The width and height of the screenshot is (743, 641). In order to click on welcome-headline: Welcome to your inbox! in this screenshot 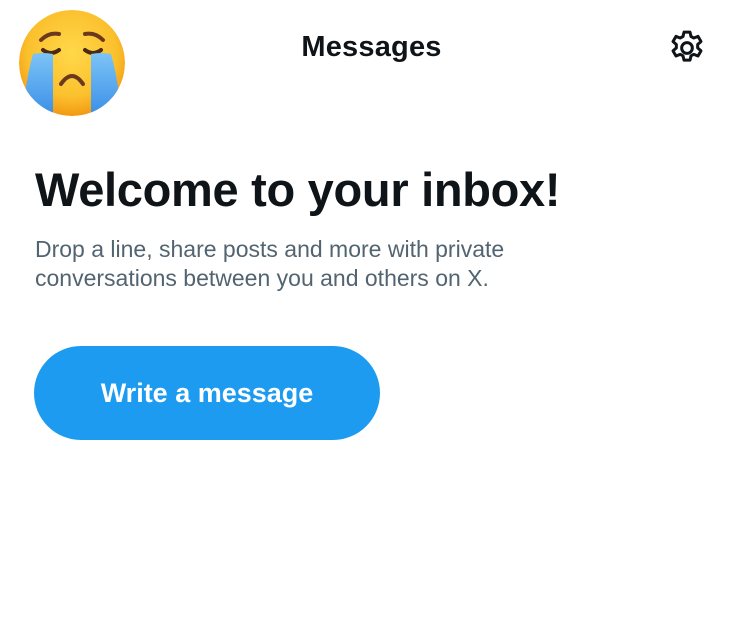, I will do `click(298, 189)`.